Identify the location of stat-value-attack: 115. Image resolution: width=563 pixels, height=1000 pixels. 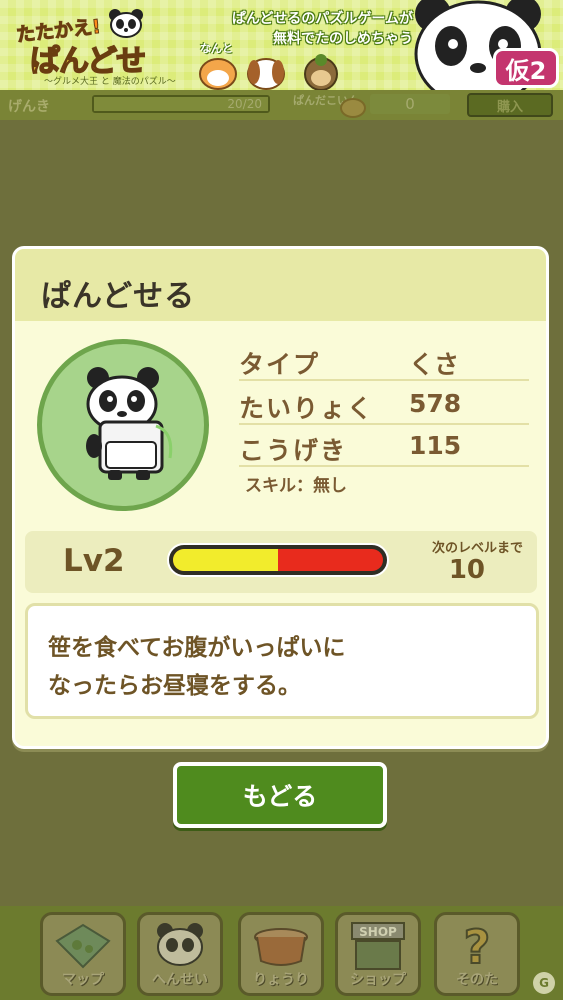
(435, 445).